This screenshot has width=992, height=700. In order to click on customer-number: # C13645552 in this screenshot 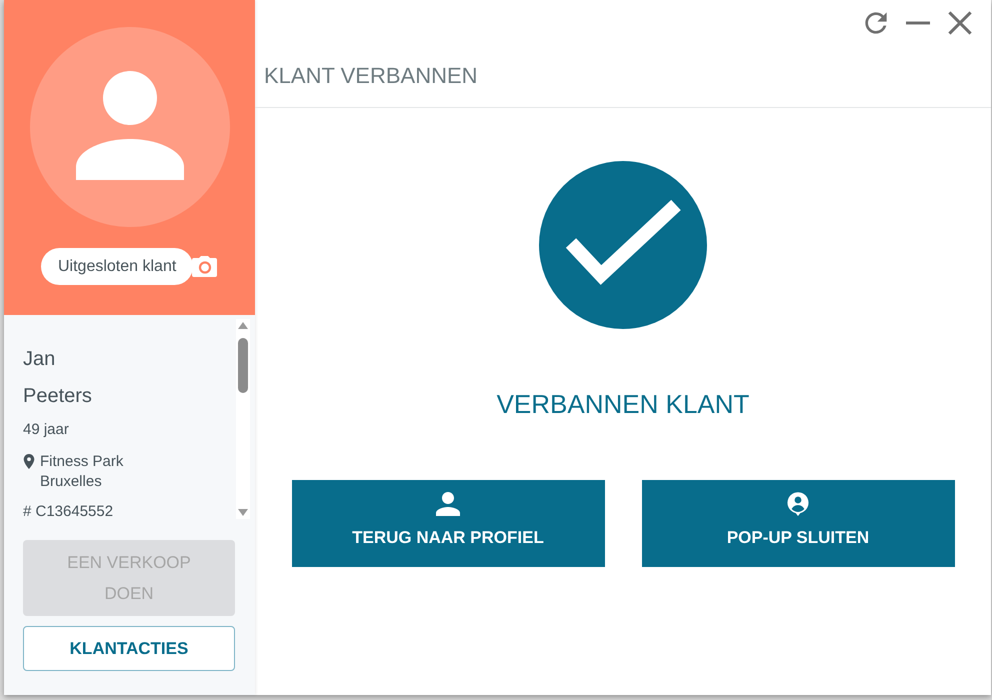, I will do `click(68, 512)`.